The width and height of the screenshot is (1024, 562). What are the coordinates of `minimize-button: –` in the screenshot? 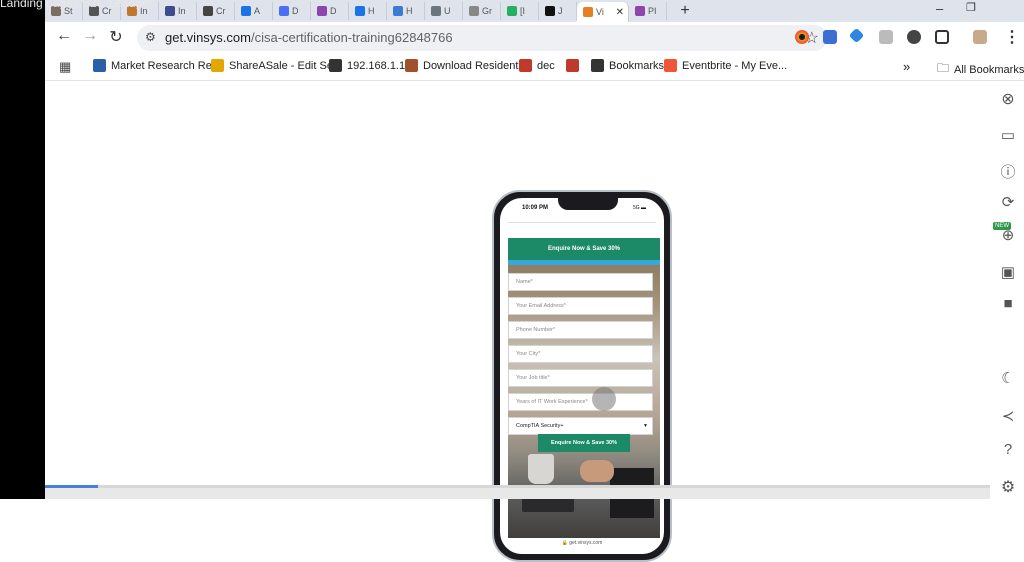 It's located at (939, 8).